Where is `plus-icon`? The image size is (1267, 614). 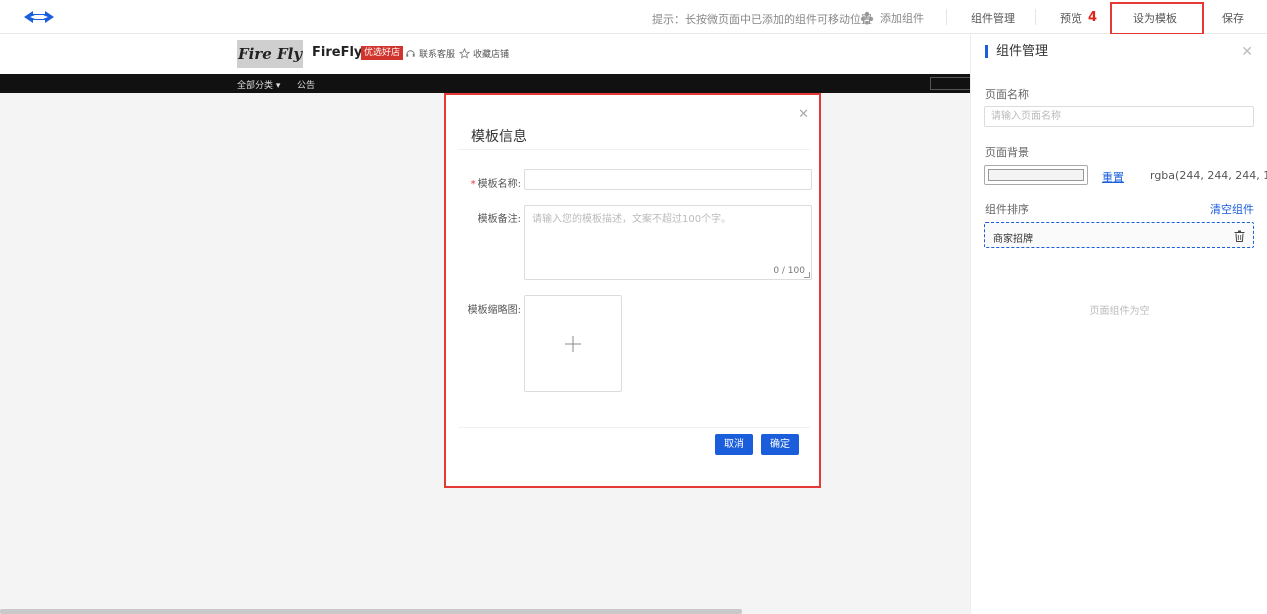
plus-icon is located at coordinates (573, 343).